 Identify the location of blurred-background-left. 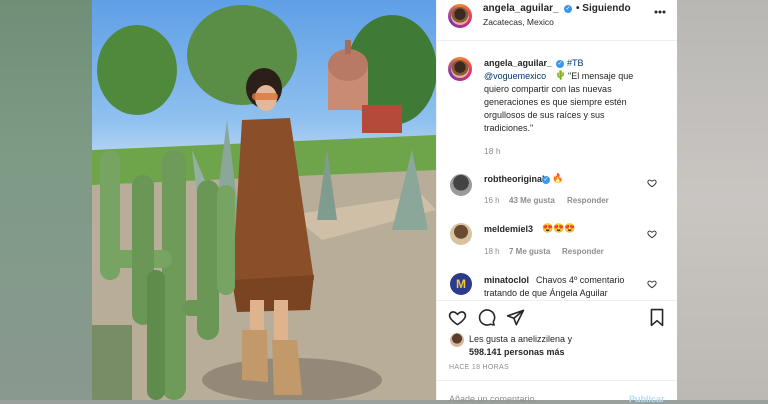
(46, 200).